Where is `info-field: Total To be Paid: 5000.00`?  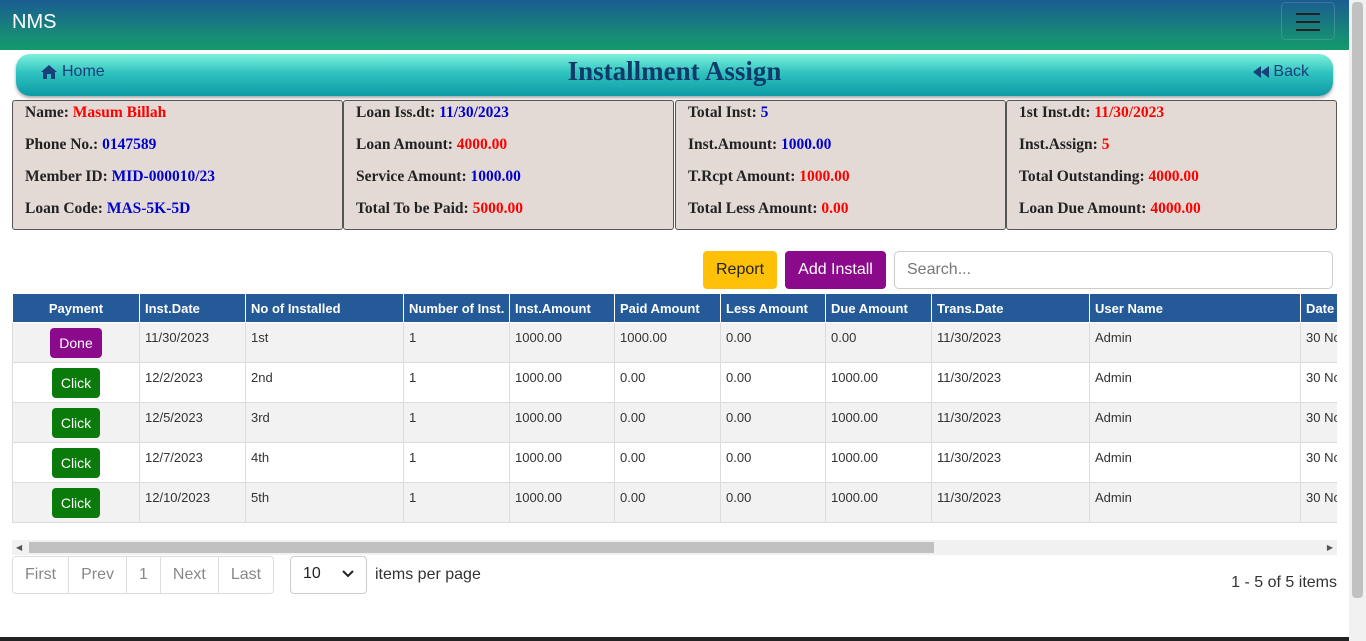 info-field: Total To be Paid: 5000.00 is located at coordinates (439, 209).